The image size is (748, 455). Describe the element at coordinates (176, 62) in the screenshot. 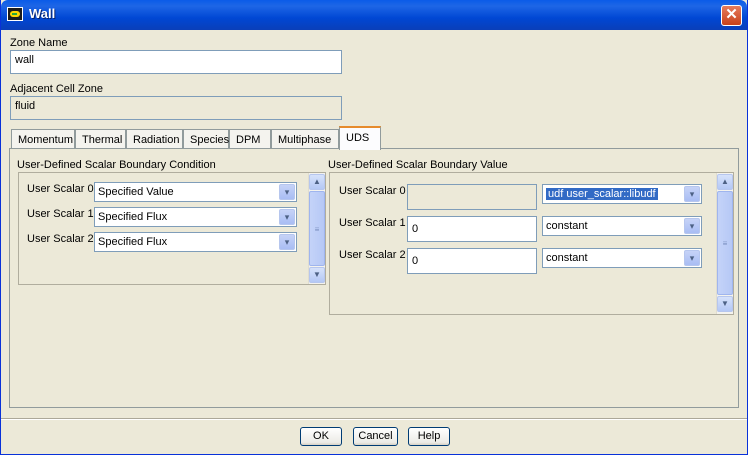

I see `zone-name-input: wall` at that location.